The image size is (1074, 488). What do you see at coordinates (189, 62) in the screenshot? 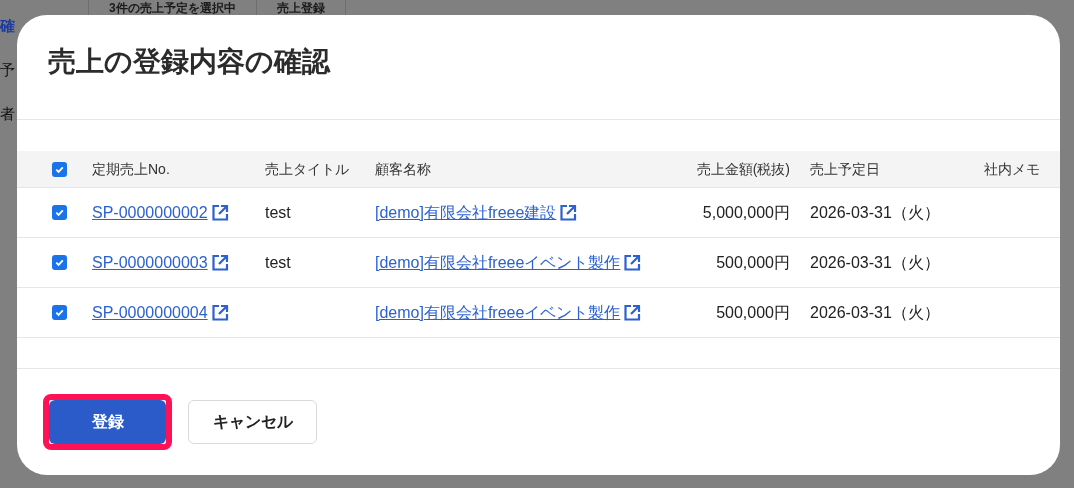
I see `dialog-title: 売上の登録内容の確認` at bounding box center [189, 62].